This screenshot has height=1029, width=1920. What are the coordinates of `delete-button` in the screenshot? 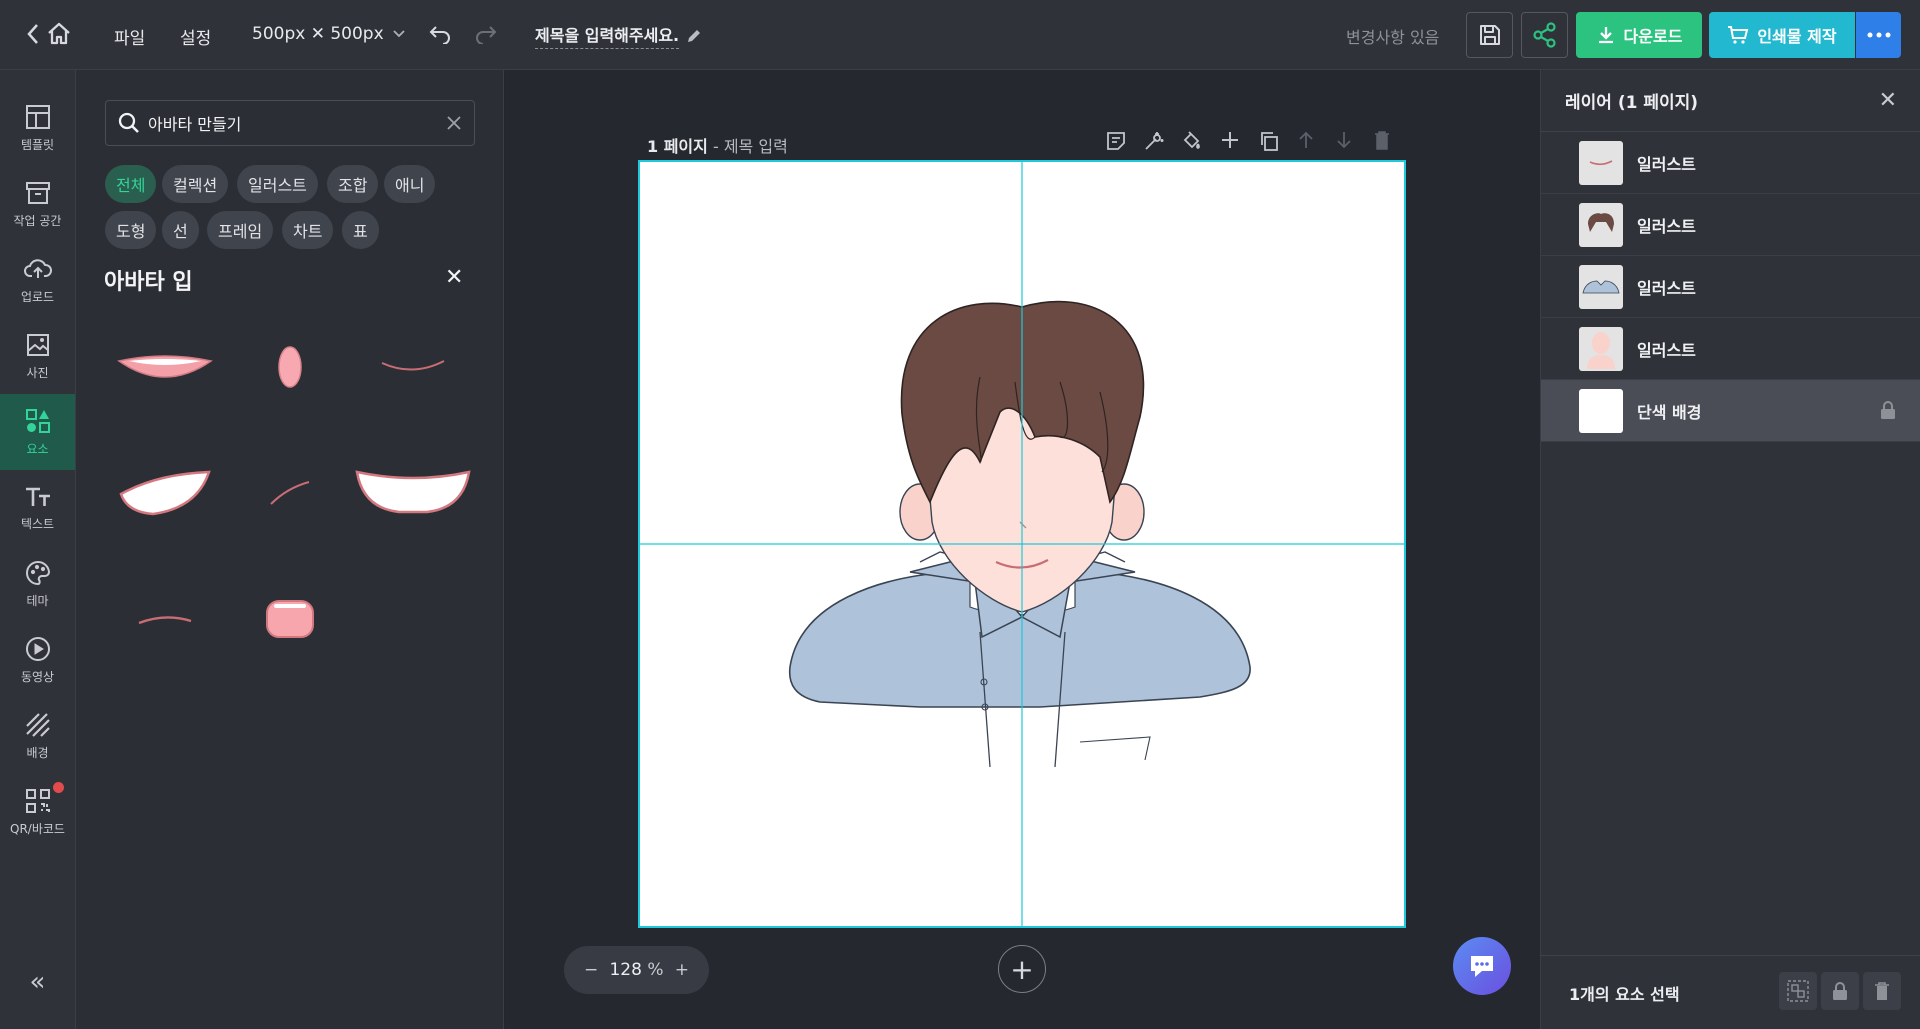 It's located at (1882, 991).